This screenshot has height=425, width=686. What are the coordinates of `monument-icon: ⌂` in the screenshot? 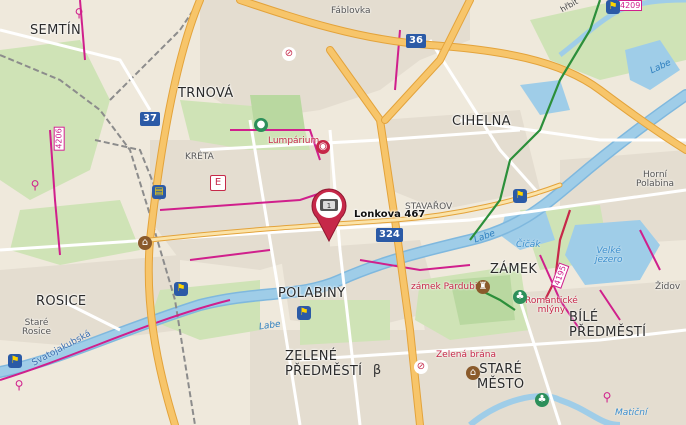 It's located at (473, 373).